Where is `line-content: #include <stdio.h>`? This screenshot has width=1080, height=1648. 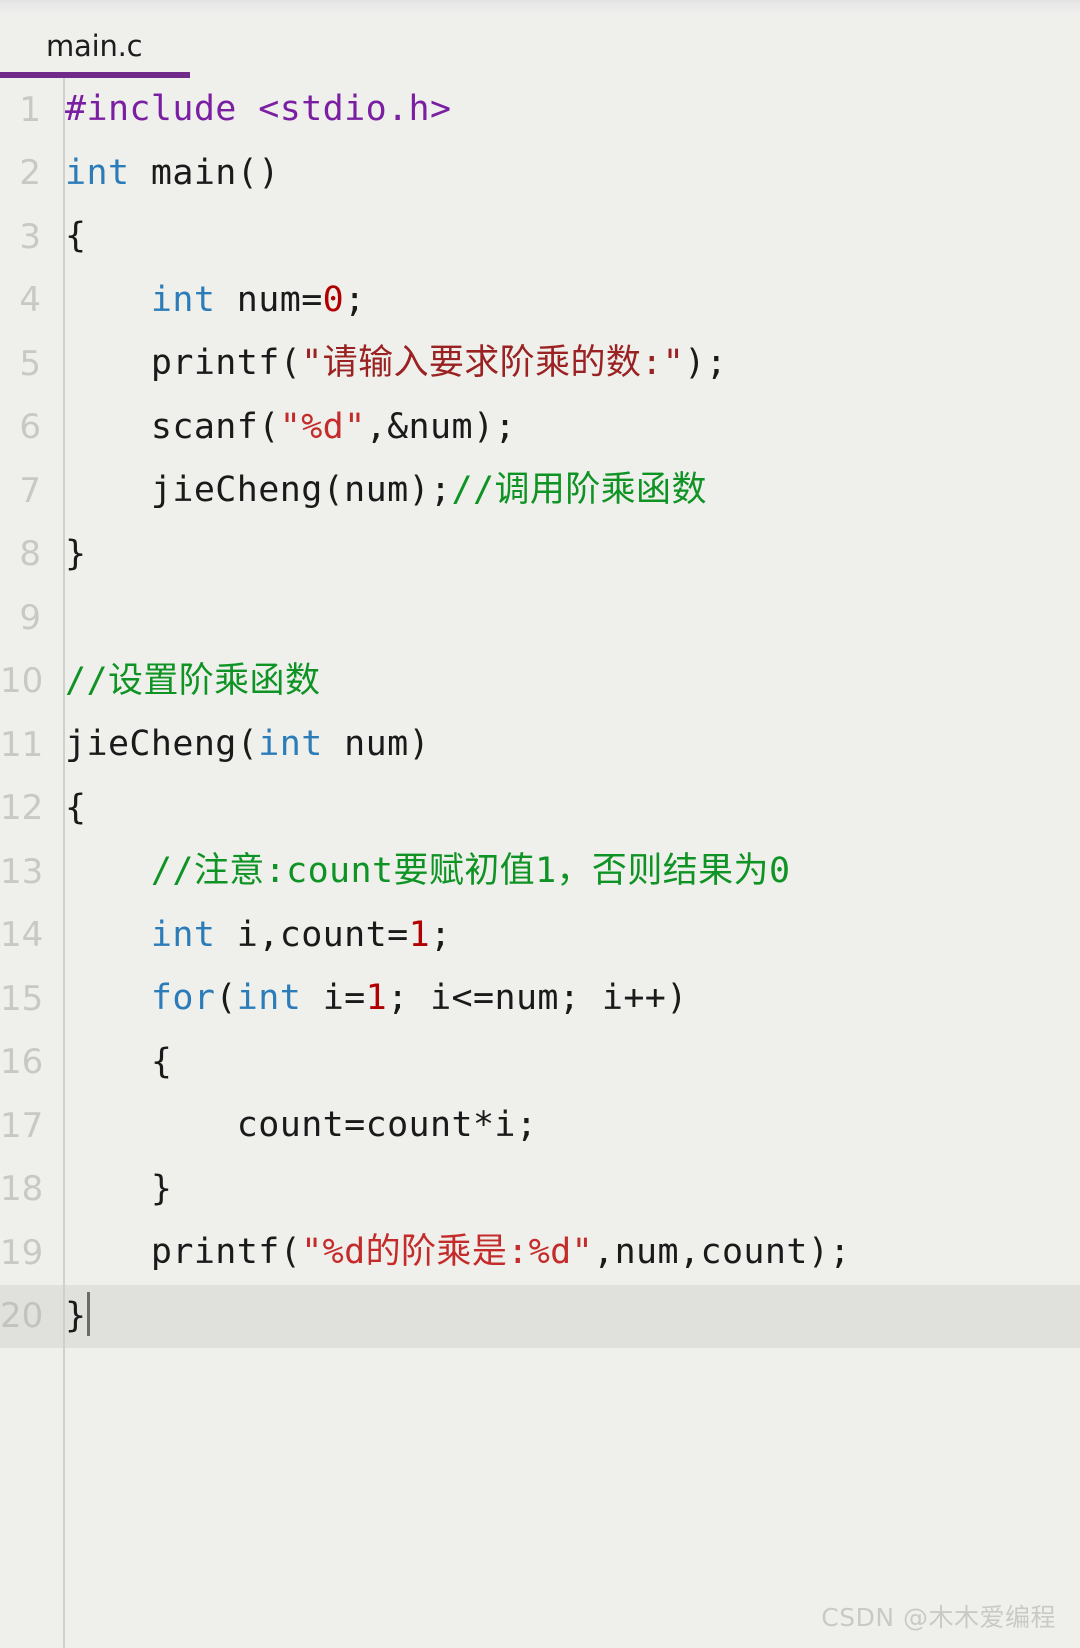
line-content: #include <stdio.h> is located at coordinates (566, 110).